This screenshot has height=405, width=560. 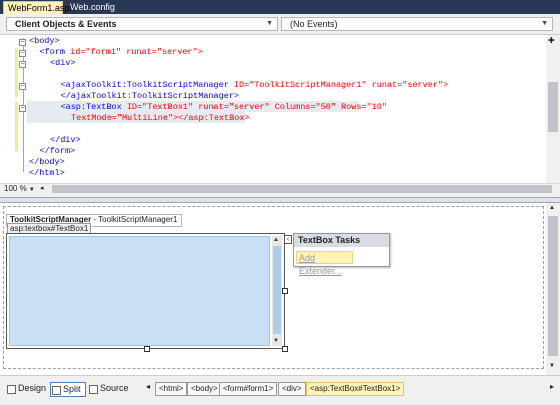 What do you see at coordinates (277, 290) in the screenshot?
I see `textbox-scroll-thumb` at bounding box center [277, 290].